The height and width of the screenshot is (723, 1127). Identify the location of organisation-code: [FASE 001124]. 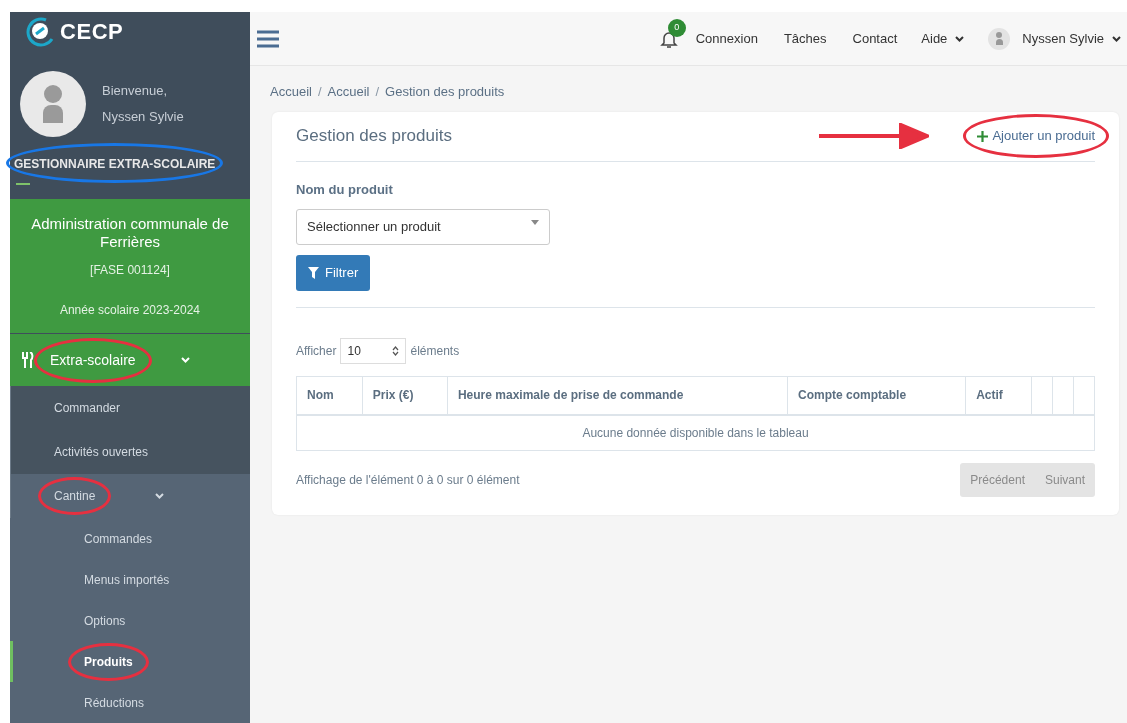
(130, 270).